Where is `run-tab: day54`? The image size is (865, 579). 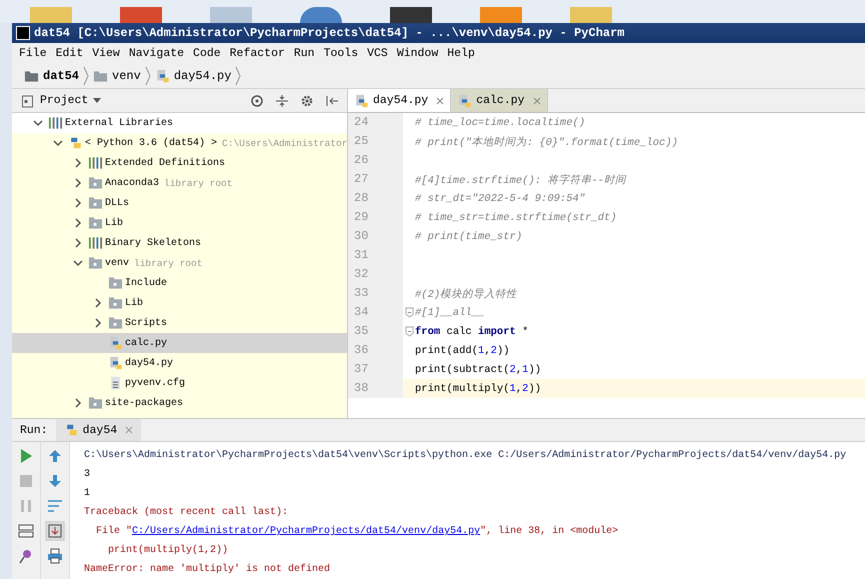
run-tab: day54 is located at coordinates (99, 430).